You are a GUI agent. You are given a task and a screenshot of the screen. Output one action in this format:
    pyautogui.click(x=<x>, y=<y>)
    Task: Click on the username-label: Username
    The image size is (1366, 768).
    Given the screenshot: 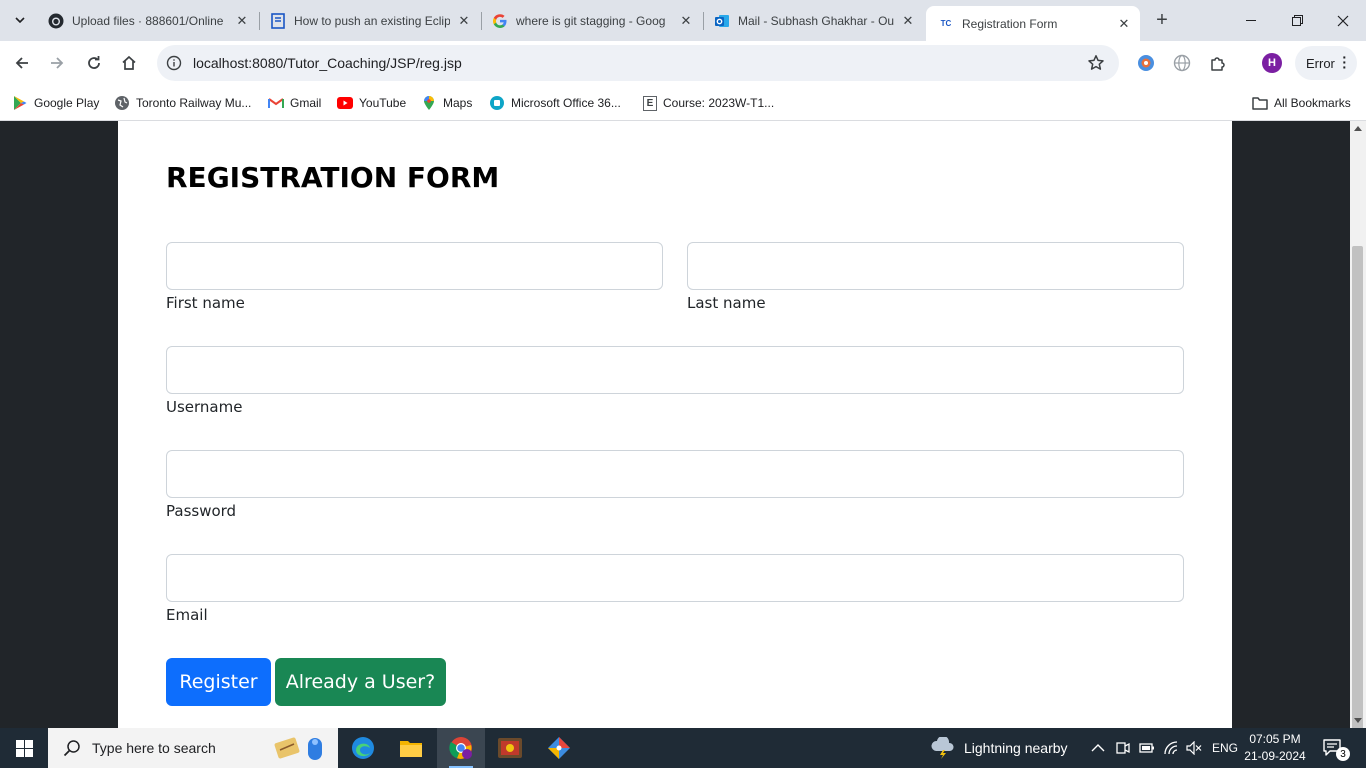 What is the action you would take?
    pyautogui.click(x=204, y=407)
    